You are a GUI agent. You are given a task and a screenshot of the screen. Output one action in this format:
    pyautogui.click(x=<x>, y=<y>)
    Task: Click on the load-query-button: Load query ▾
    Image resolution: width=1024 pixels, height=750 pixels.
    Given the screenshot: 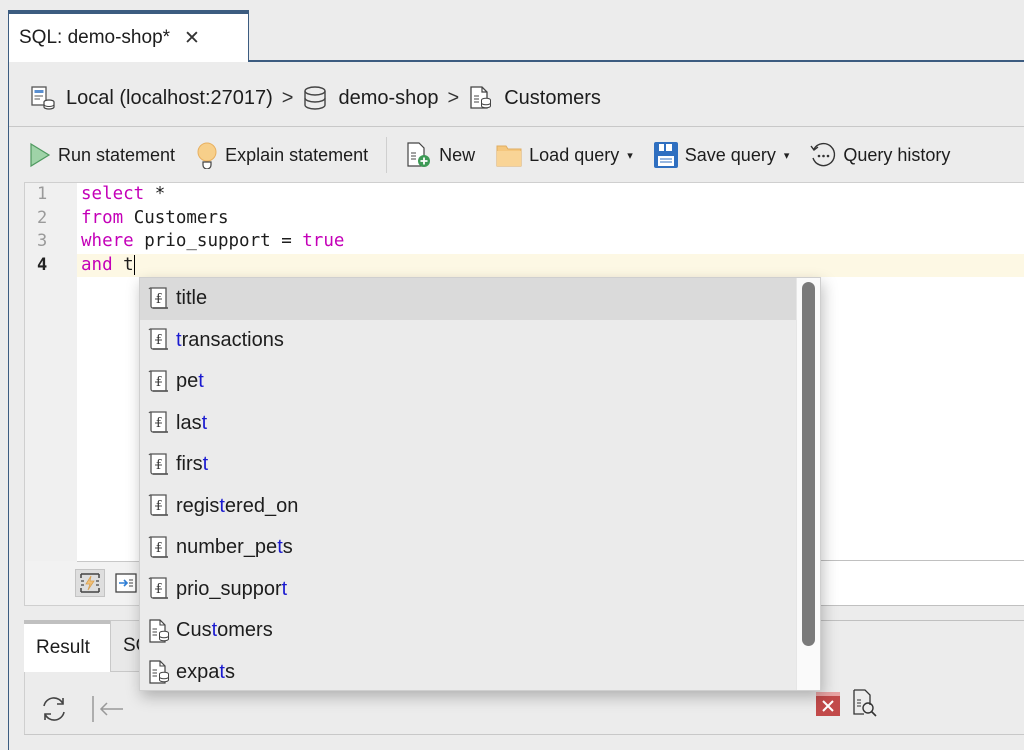 What is the action you would take?
    pyautogui.click(x=564, y=155)
    